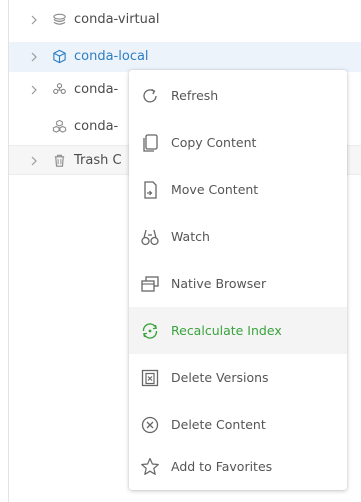  What do you see at coordinates (59, 160) in the screenshot?
I see `trash-icon` at bounding box center [59, 160].